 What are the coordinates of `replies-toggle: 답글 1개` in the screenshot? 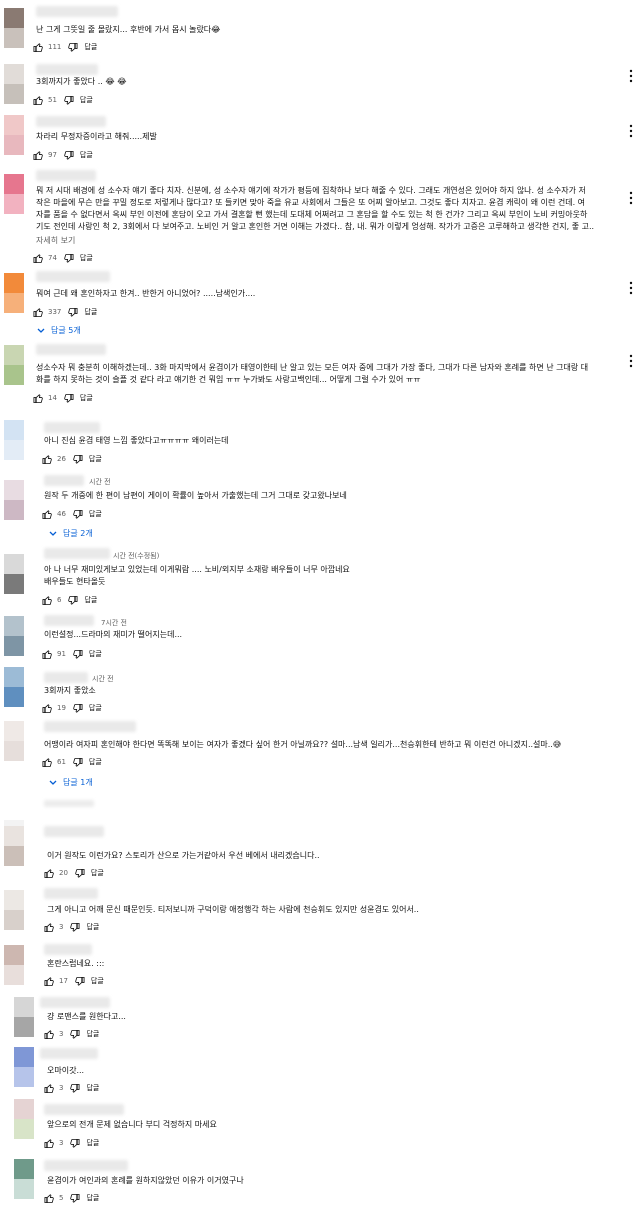 It's located at (71, 782).